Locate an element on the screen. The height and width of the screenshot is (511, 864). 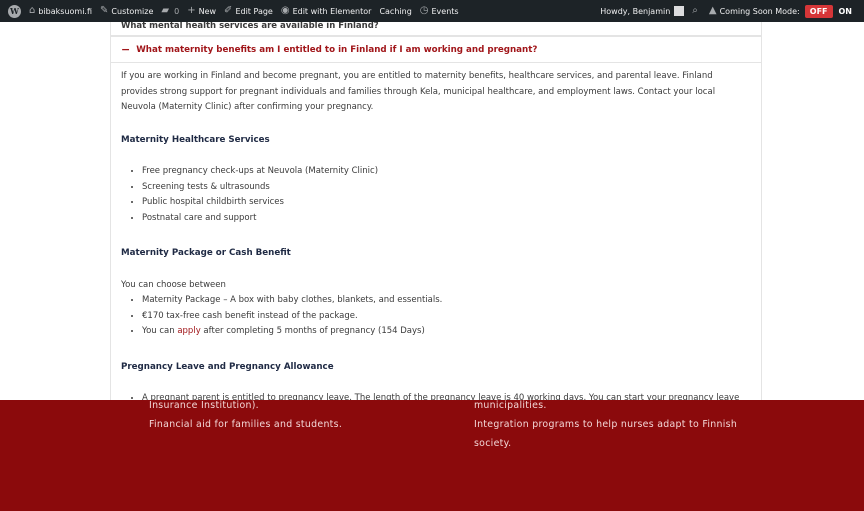
rocket-icon: ▲ is located at coordinates (712, 10).